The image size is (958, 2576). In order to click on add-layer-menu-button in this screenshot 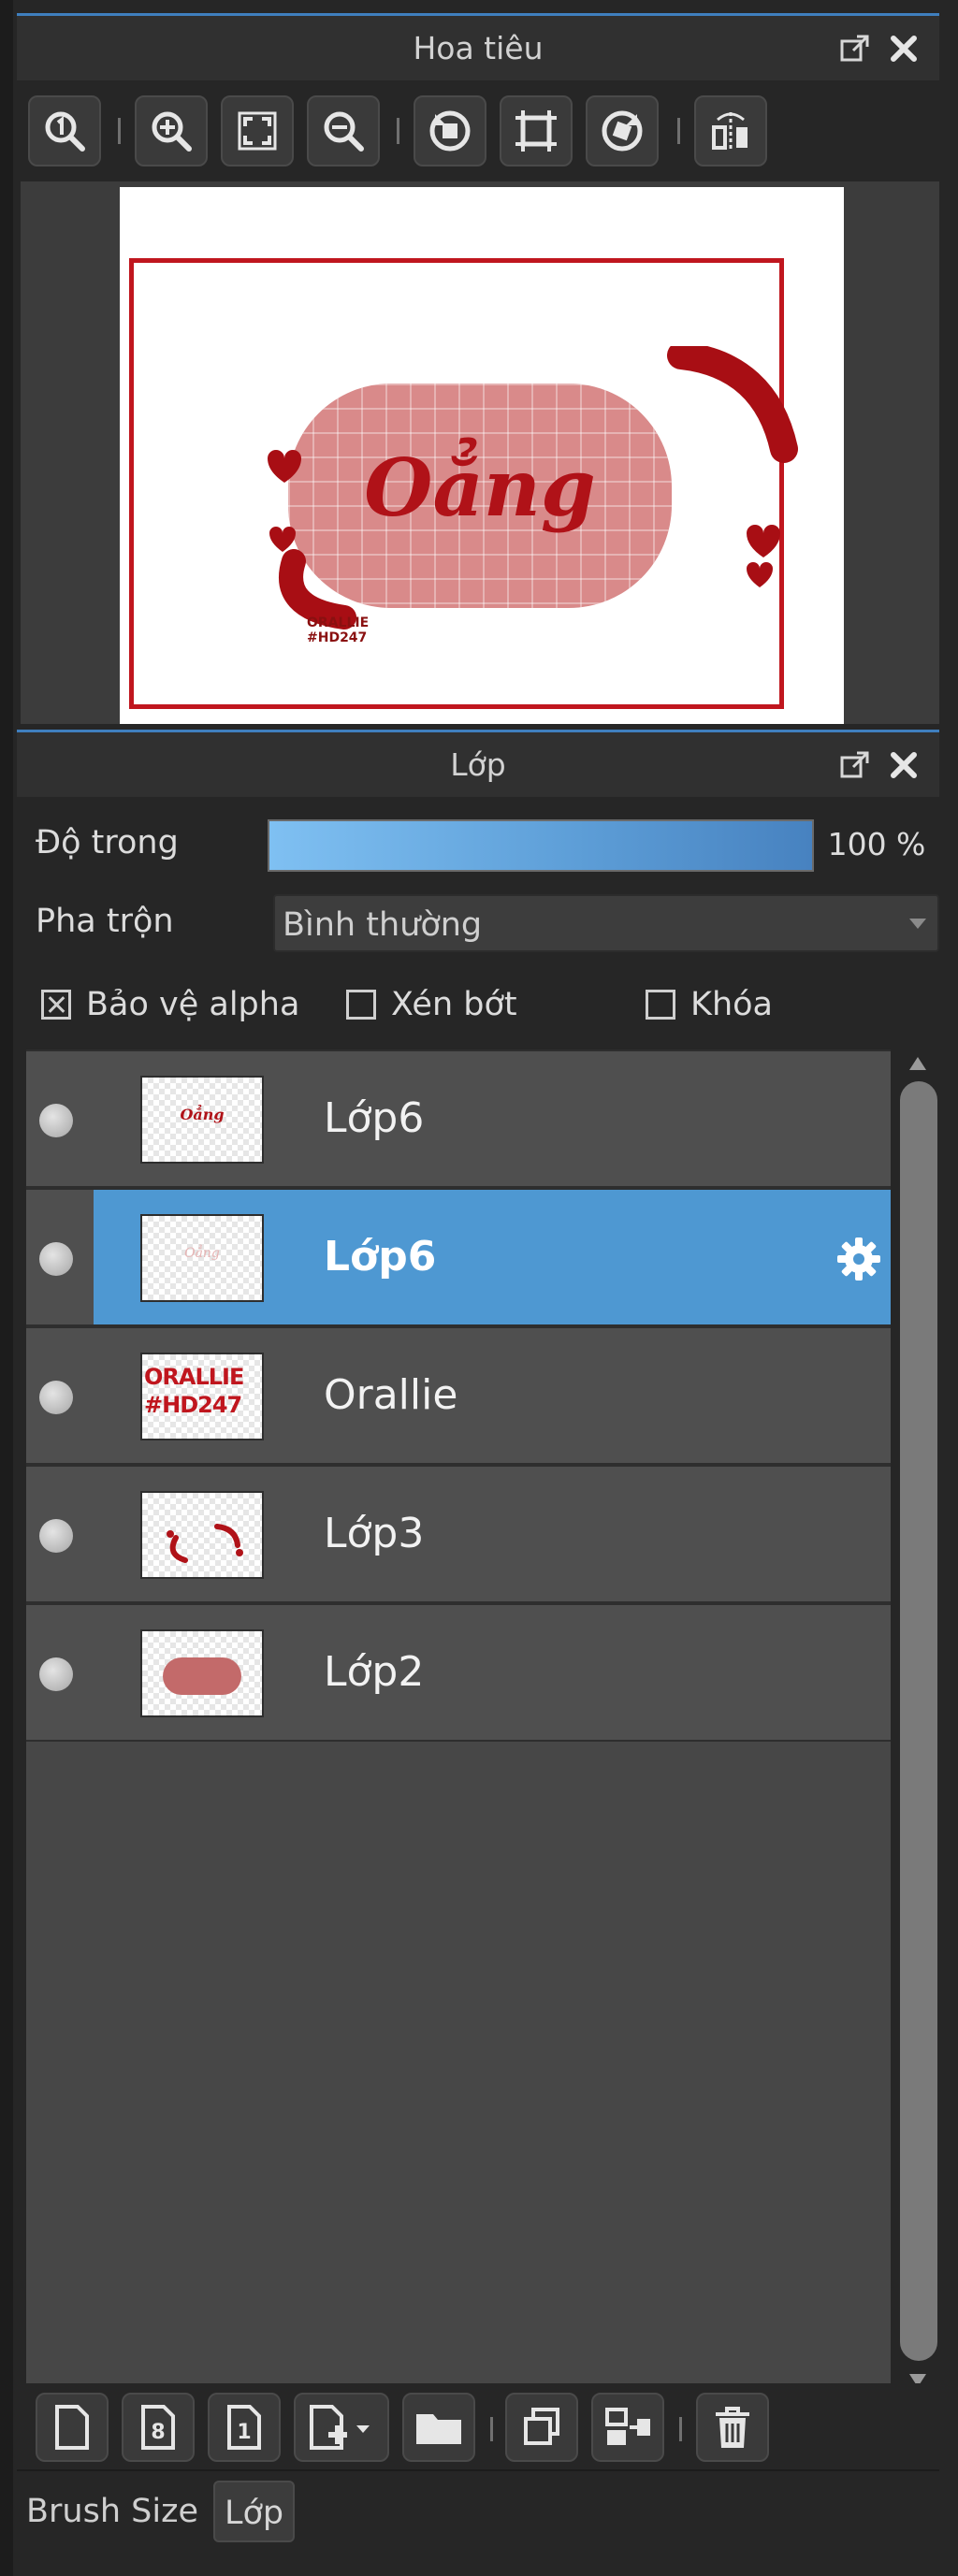, I will do `click(341, 2427)`.